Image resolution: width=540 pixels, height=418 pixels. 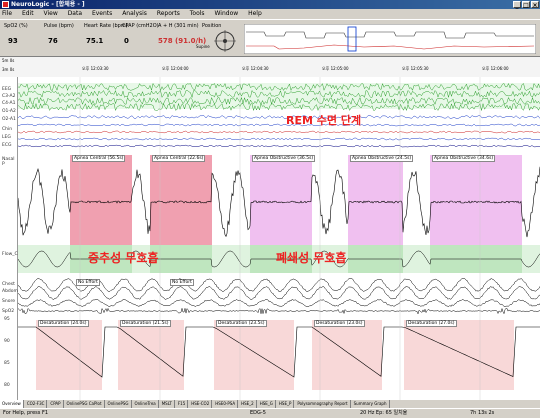 I want to click on rem-annotation: REM 수면 단계, so click(x=324, y=120).